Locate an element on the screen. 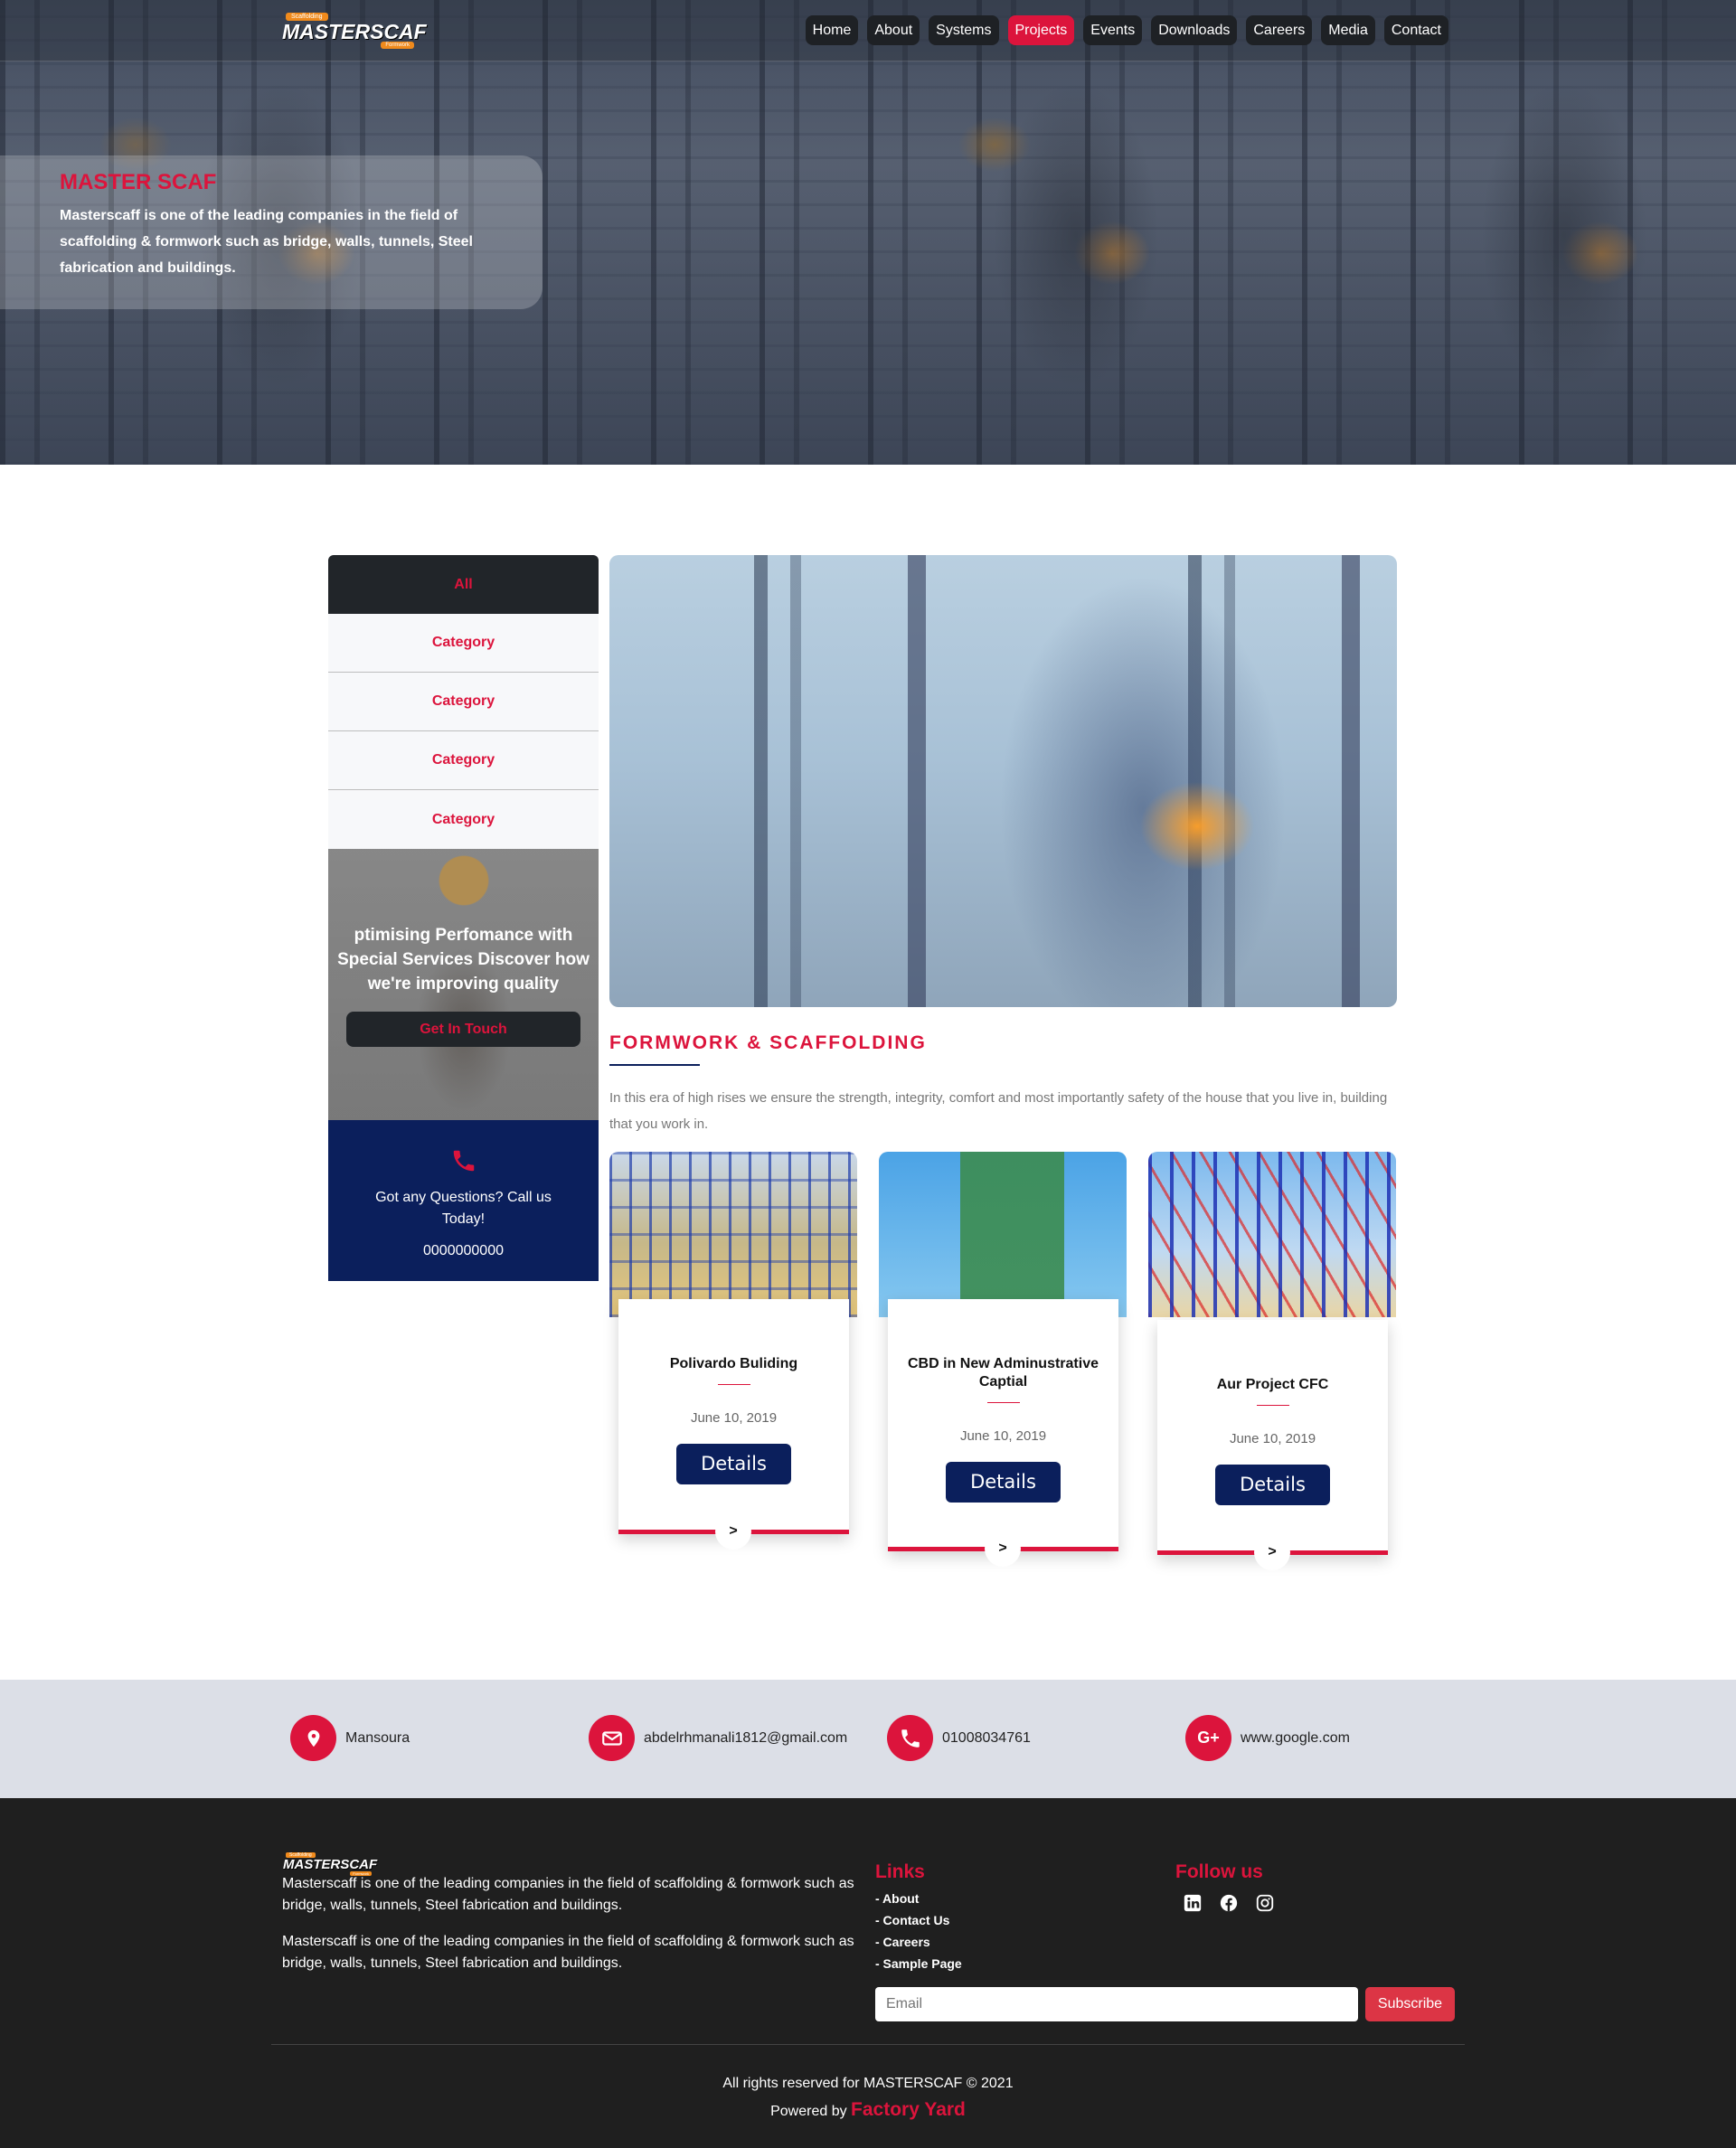 This screenshot has width=1736, height=2148. footer-link-sample-page: - Sample Page is located at coordinates (919, 1964).